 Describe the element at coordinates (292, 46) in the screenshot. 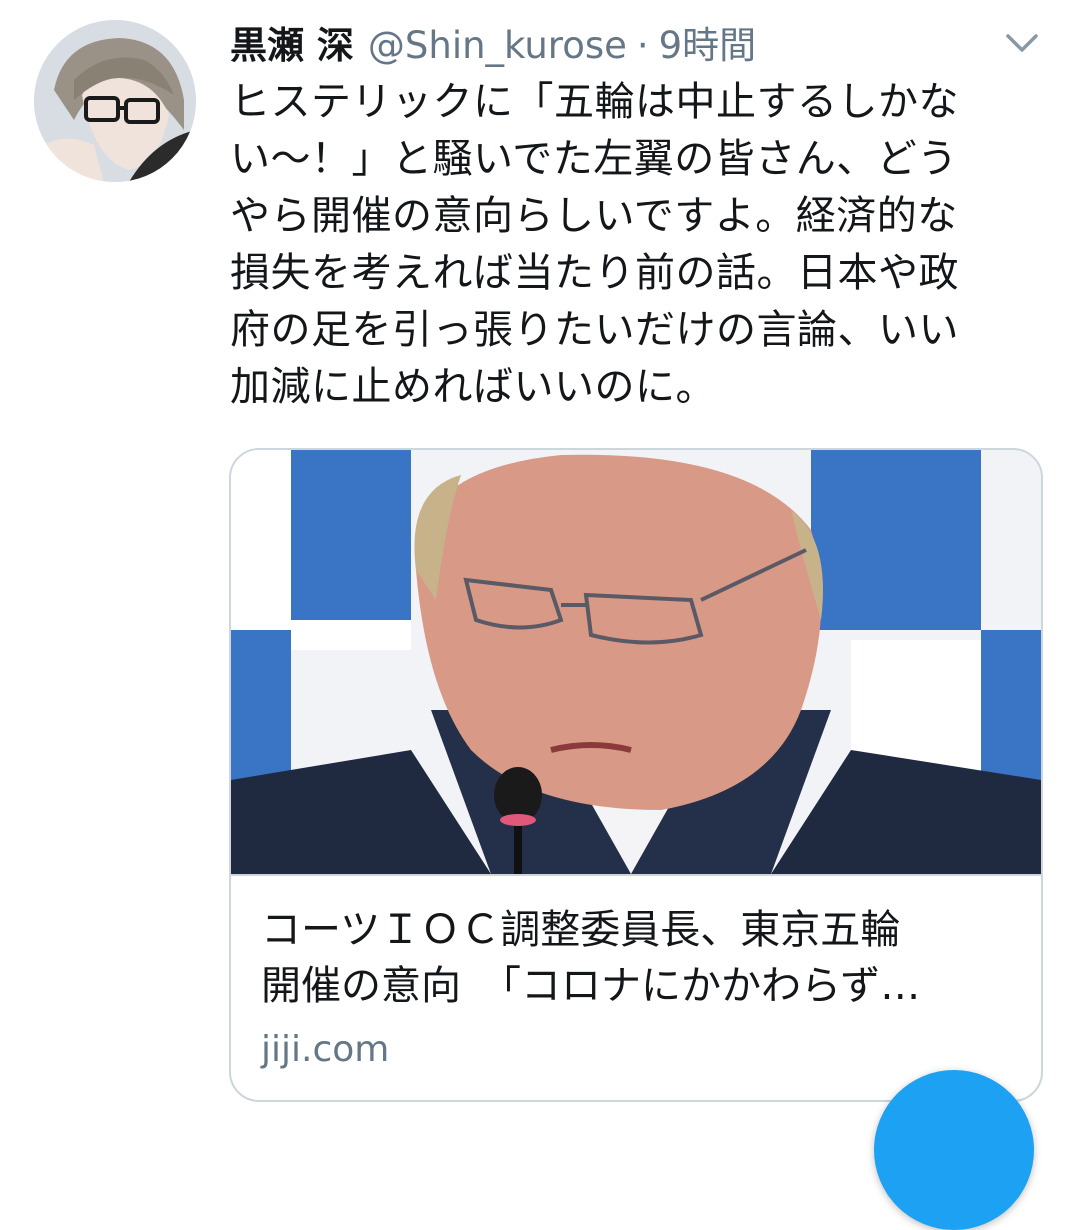

I see `display-name: 黒瀬 深` at that location.